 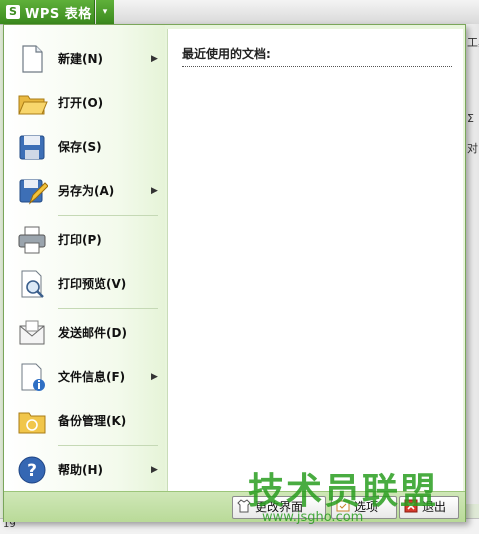 What do you see at coordinates (58, 14) in the screenshot?
I see `app-title: WPS 表格` at bounding box center [58, 14].